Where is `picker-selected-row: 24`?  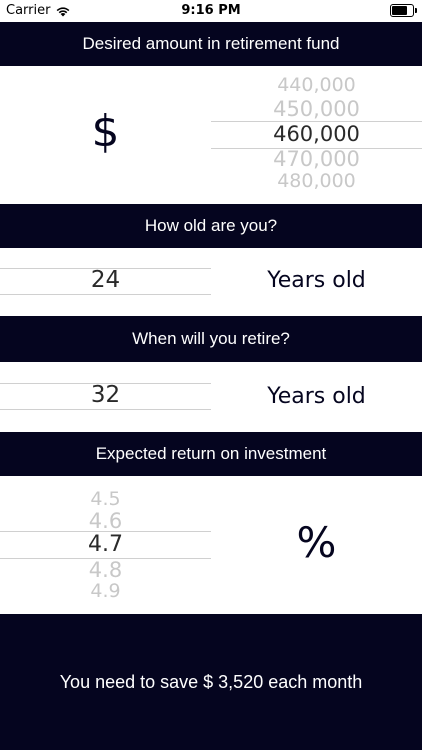
picker-selected-row: 24 is located at coordinates (105, 280).